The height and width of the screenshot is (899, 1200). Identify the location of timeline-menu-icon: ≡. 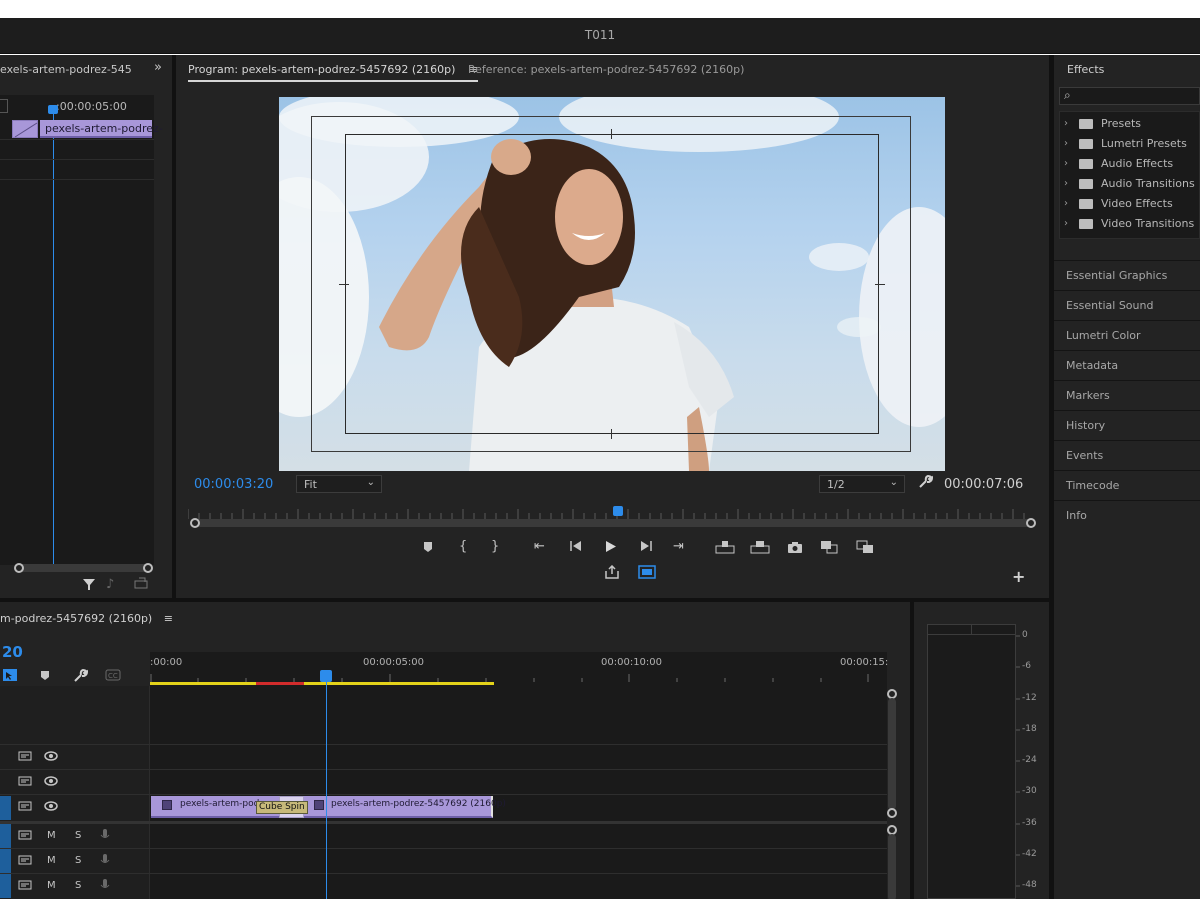
(168, 618).